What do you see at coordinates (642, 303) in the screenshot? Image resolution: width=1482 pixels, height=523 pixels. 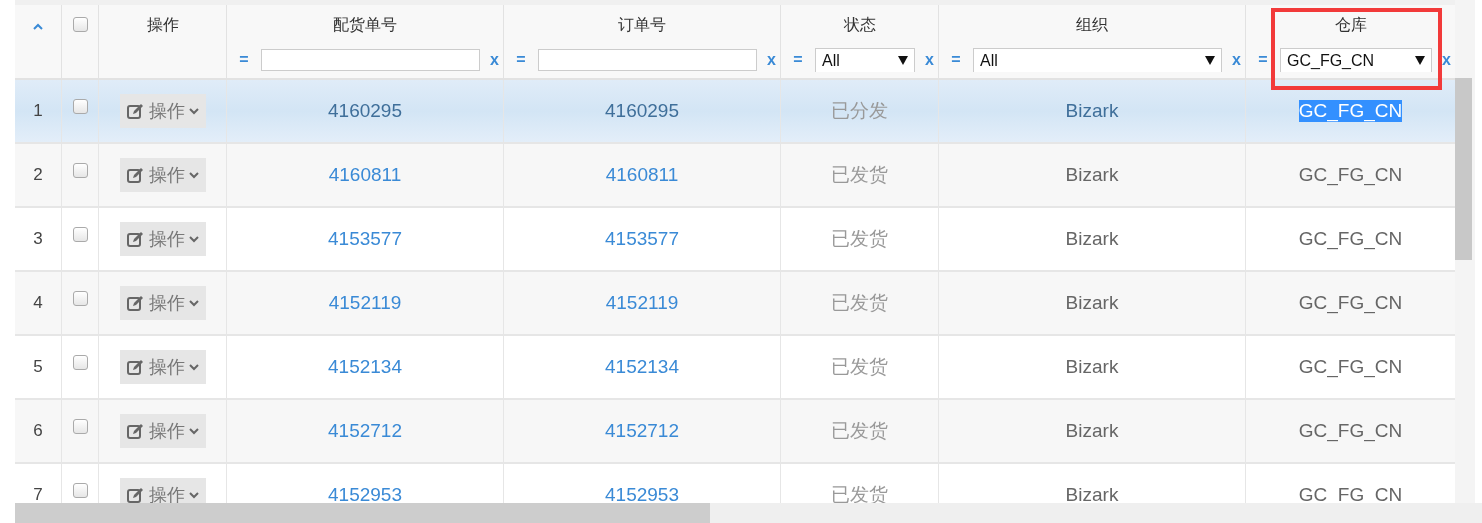 I see `order-number-link: 4152119` at bounding box center [642, 303].